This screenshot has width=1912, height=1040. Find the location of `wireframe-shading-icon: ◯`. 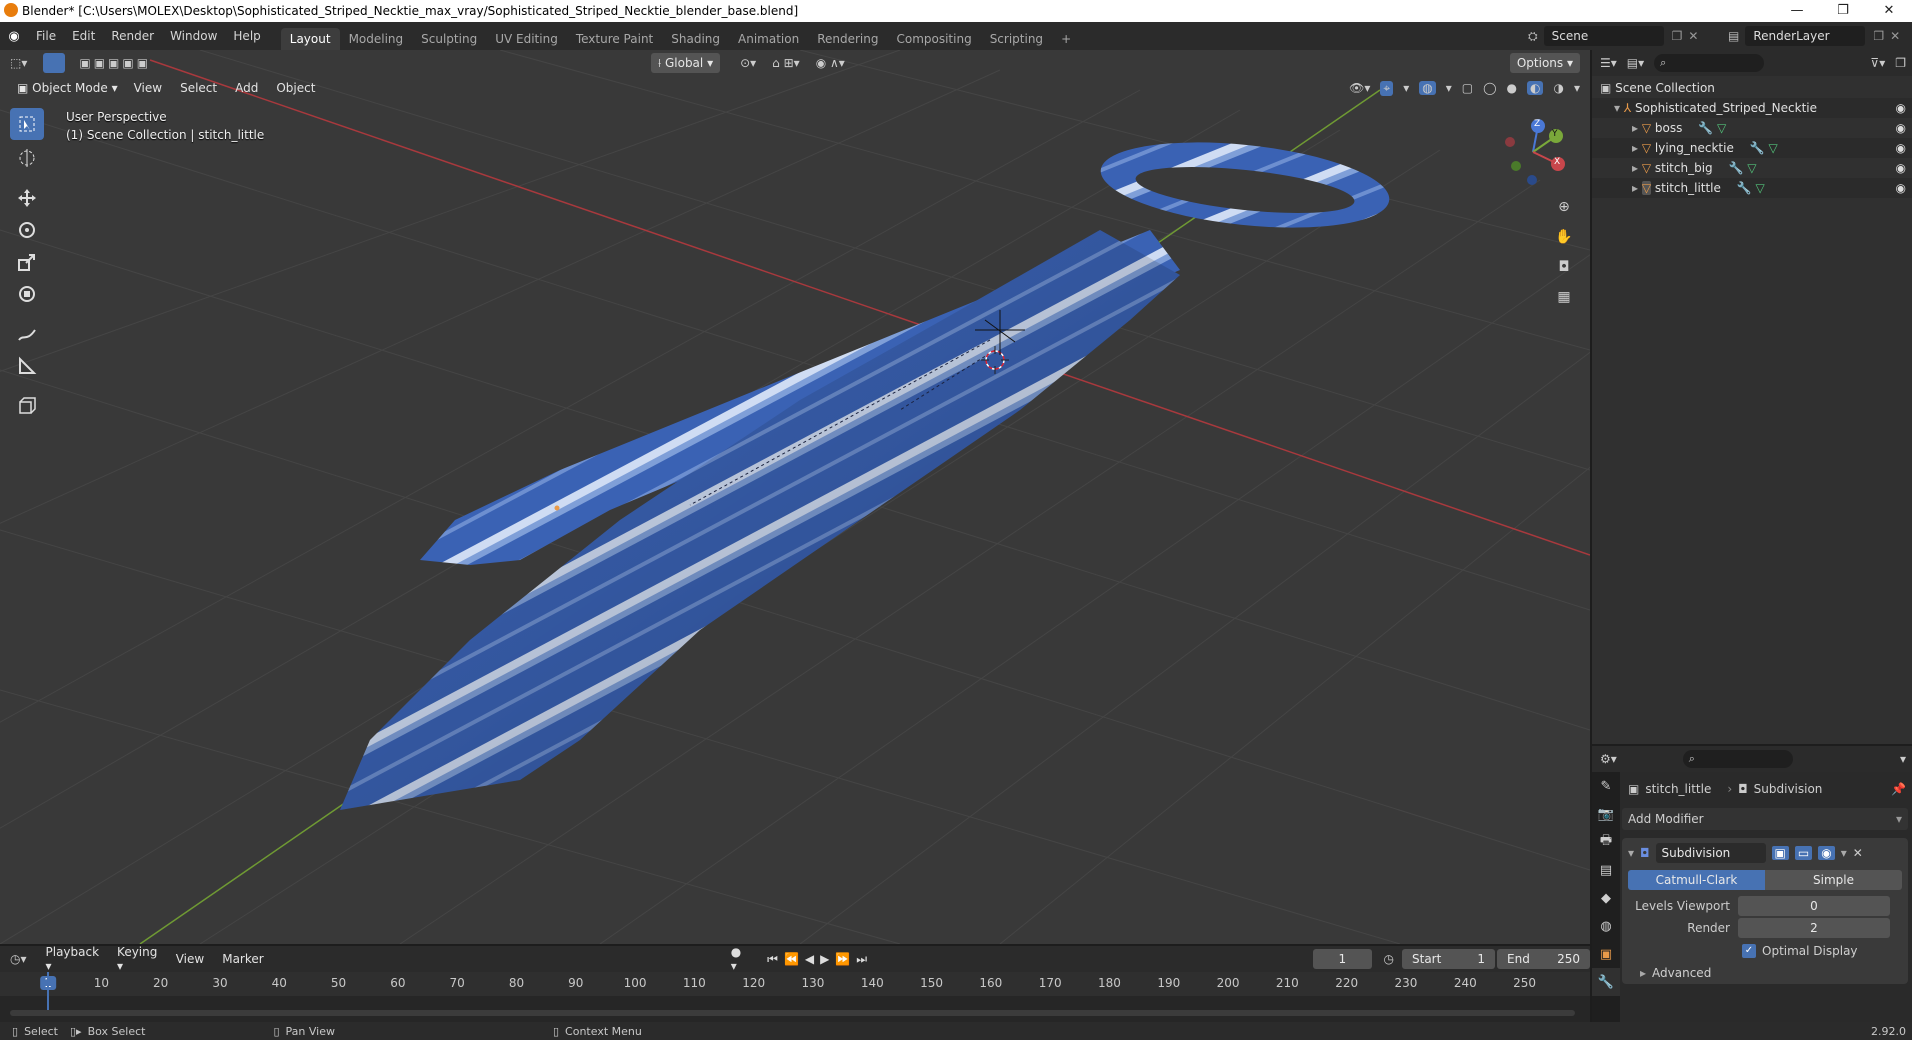

wireframe-shading-icon: ◯ is located at coordinates (1489, 88).